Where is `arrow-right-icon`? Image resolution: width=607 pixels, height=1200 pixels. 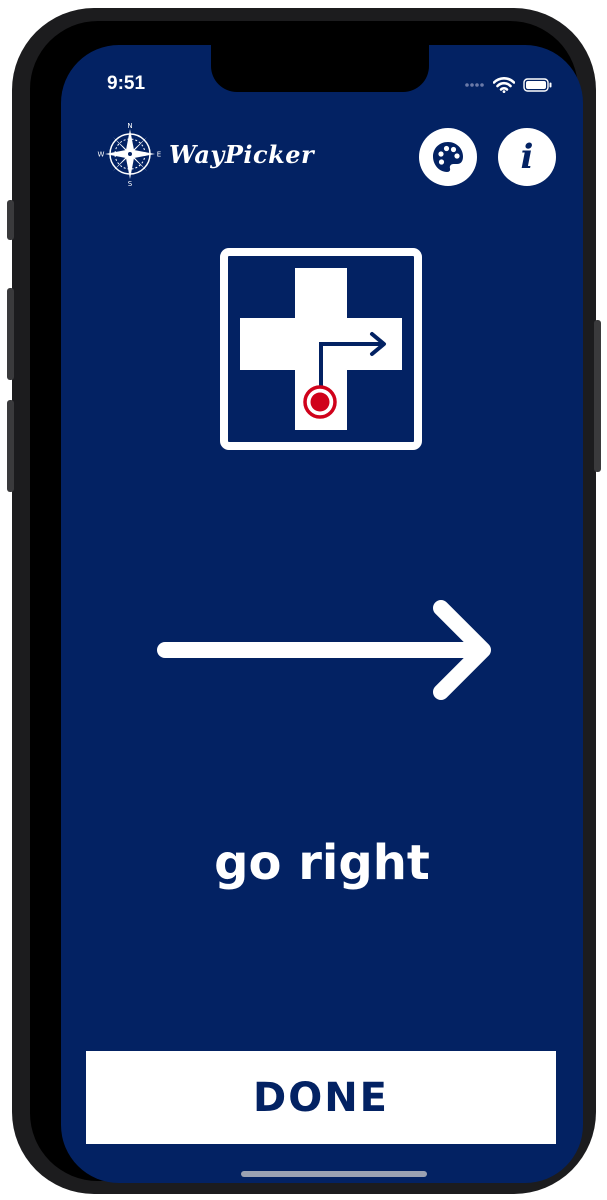 arrow-right-icon is located at coordinates (324, 650).